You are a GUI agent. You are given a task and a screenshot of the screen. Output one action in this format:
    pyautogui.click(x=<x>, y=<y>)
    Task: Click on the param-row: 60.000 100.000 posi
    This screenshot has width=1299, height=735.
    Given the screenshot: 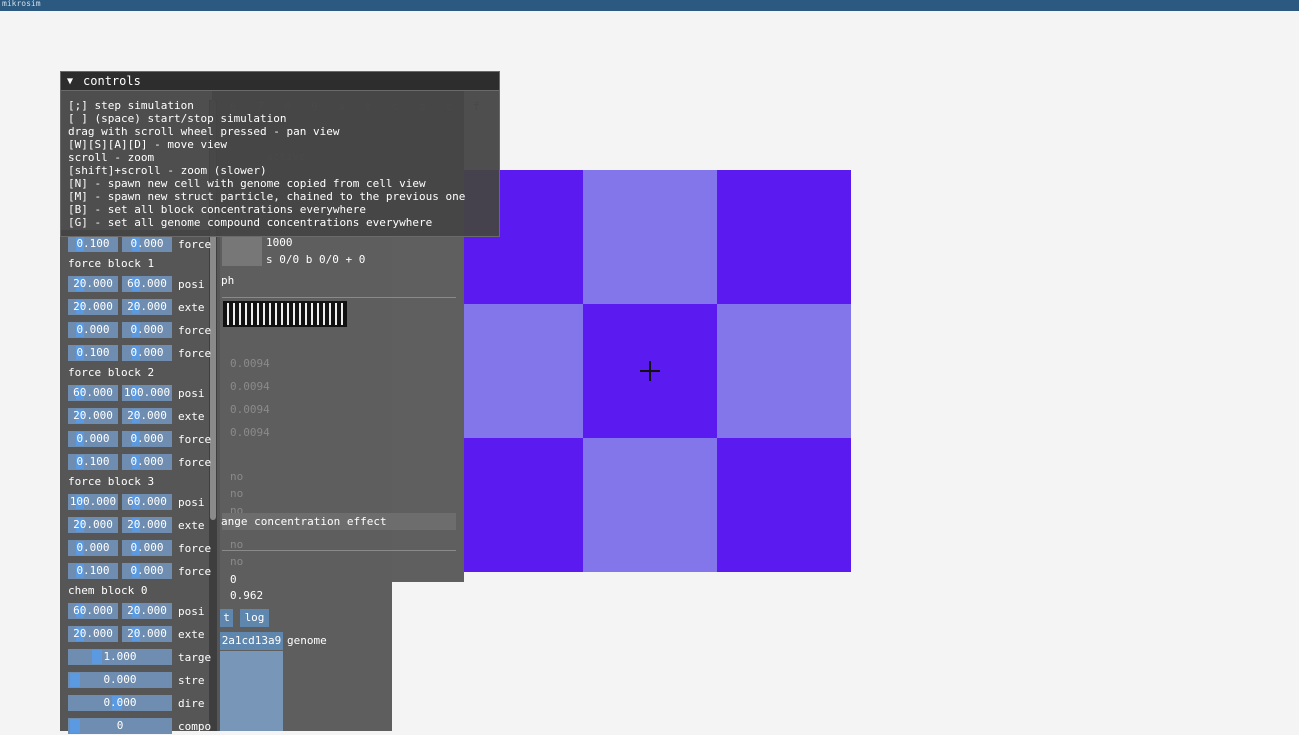 What is the action you would take?
    pyautogui.click(x=136, y=393)
    